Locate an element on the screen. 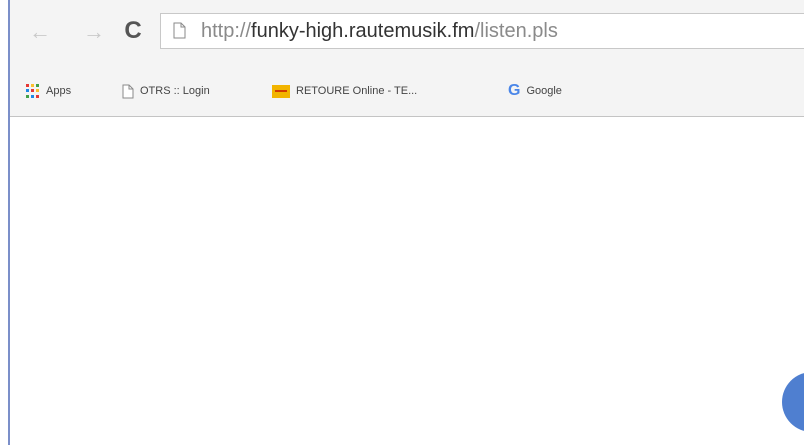 The image size is (804, 445). bookmark-otrs-login: OTRS :: Login is located at coordinates (166, 91).